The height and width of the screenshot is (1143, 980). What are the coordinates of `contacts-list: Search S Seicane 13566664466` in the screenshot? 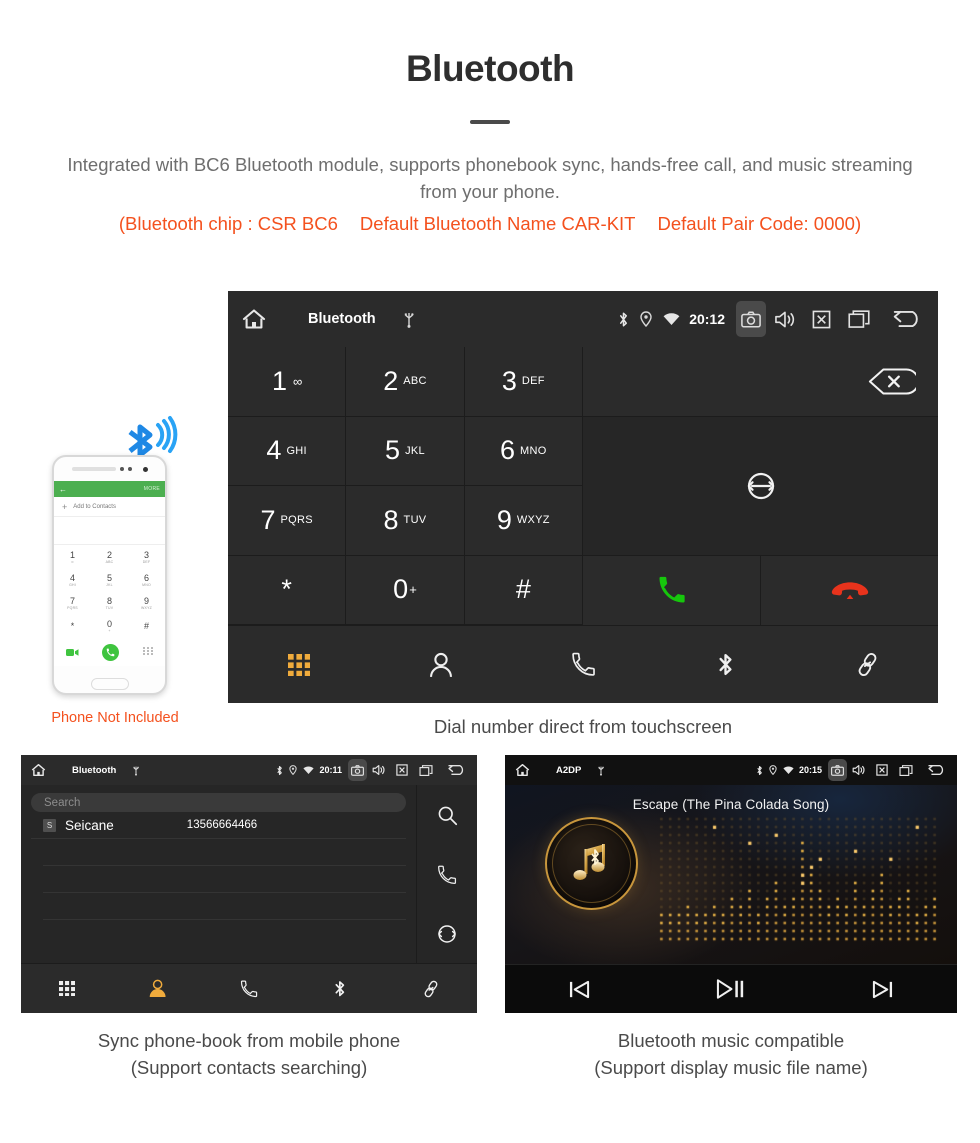 It's located at (219, 874).